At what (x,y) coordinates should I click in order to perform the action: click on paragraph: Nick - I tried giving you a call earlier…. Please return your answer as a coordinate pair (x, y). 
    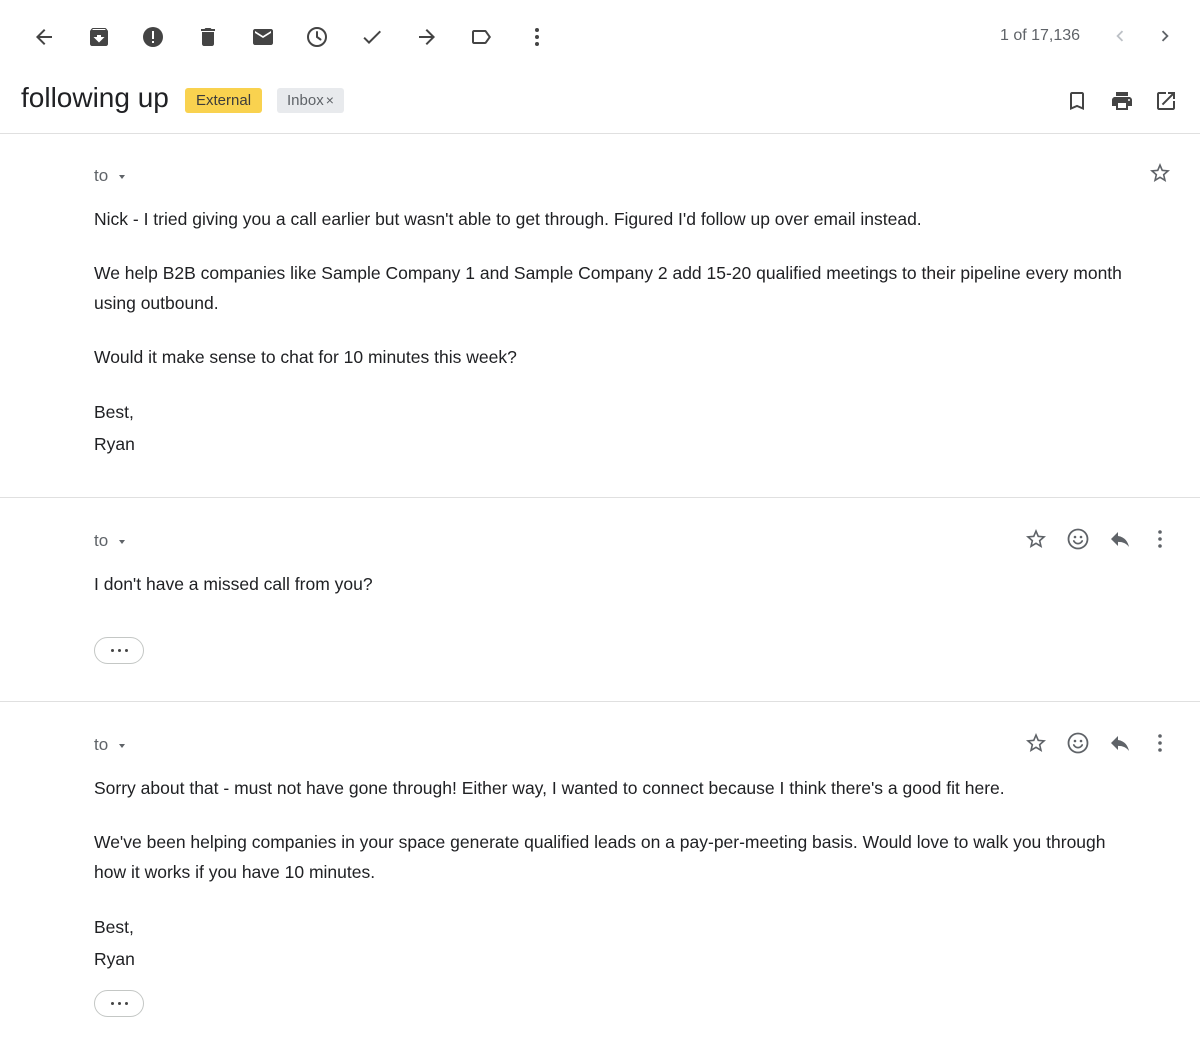
    Looking at the image, I should click on (508, 219).